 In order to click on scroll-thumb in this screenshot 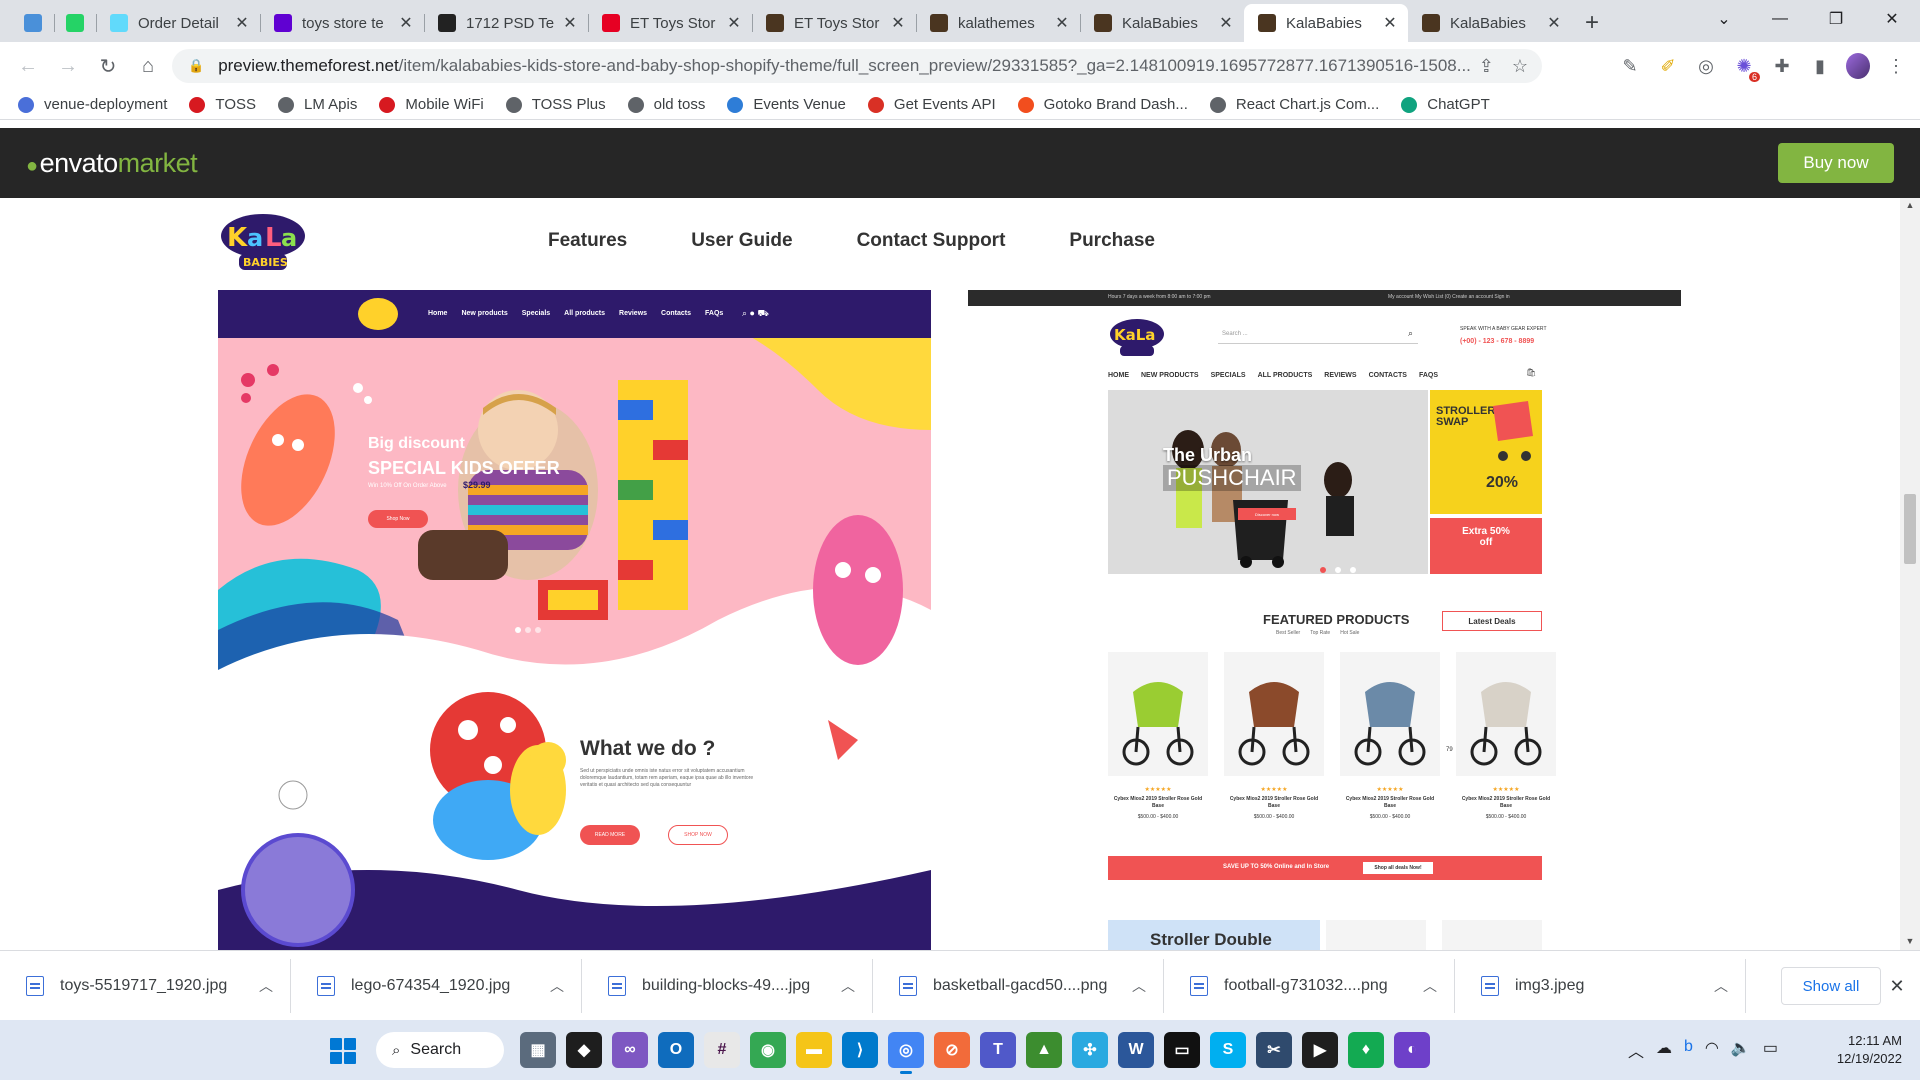, I will do `click(1910, 529)`.